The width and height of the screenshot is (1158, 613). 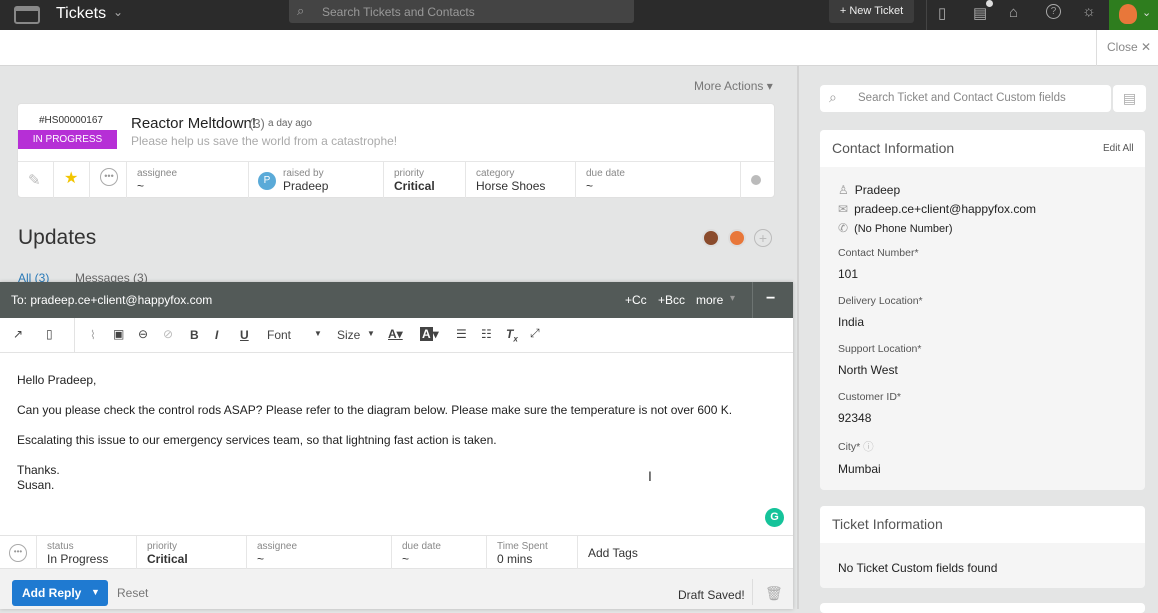 I want to click on body-line: Hello Pradeep,, so click(x=57, y=380).